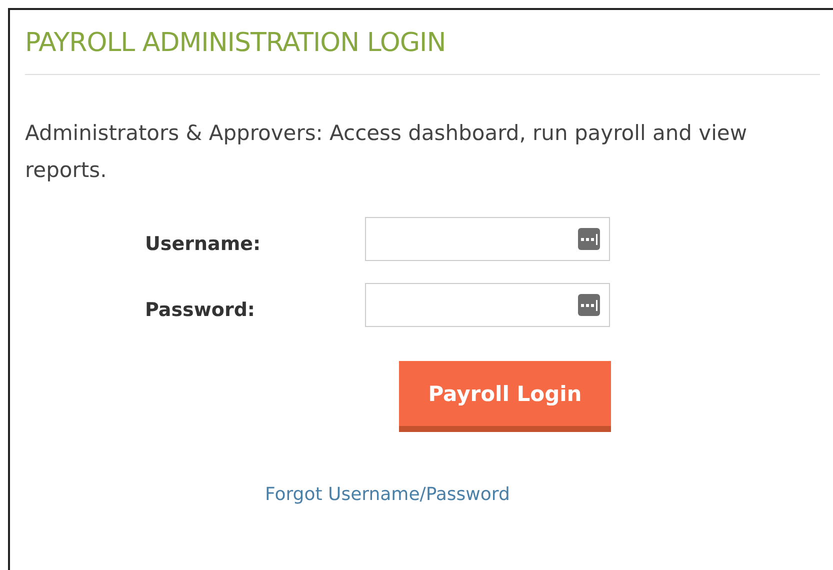 The width and height of the screenshot is (833, 570). Describe the element at coordinates (487, 239) in the screenshot. I see `username-field` at that location.